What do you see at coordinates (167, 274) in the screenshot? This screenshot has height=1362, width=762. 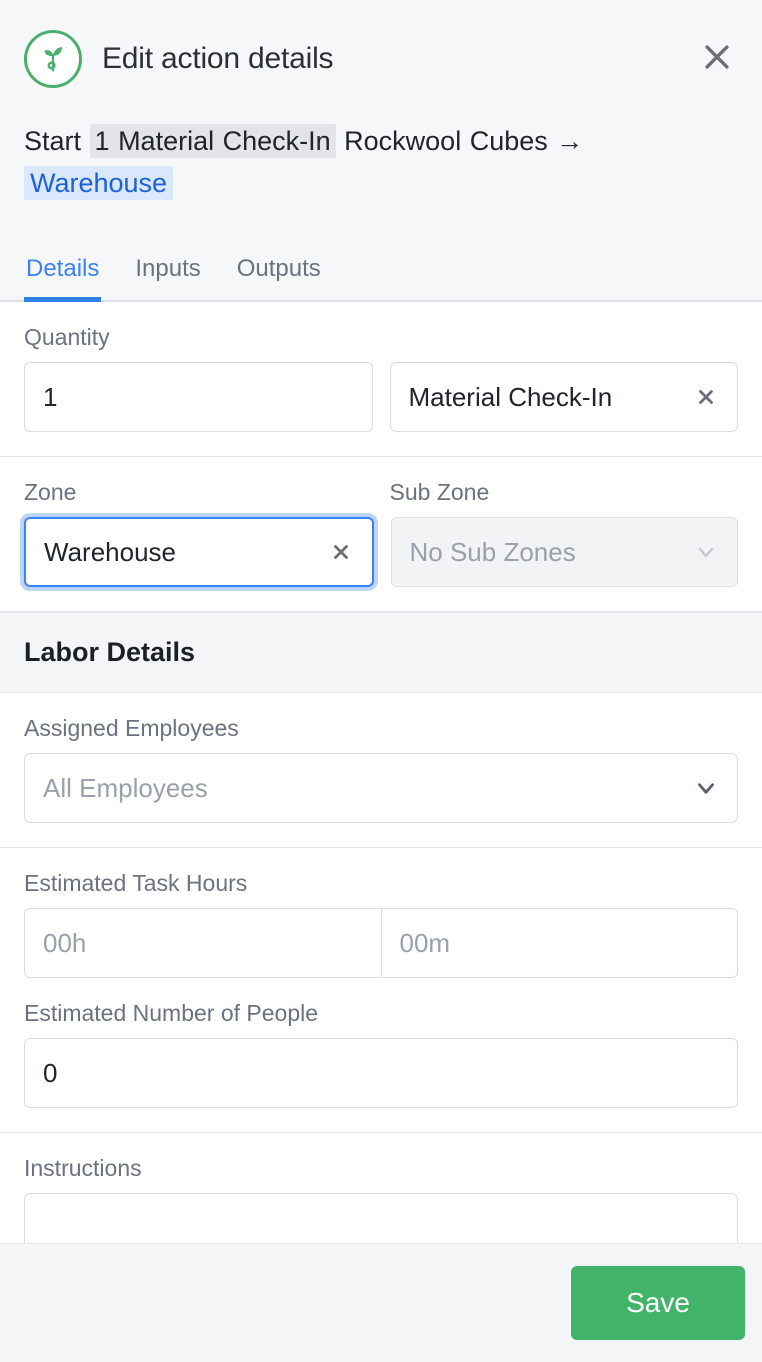 I see `tab-inputs: Inputs` at bounding box center [167, 274].